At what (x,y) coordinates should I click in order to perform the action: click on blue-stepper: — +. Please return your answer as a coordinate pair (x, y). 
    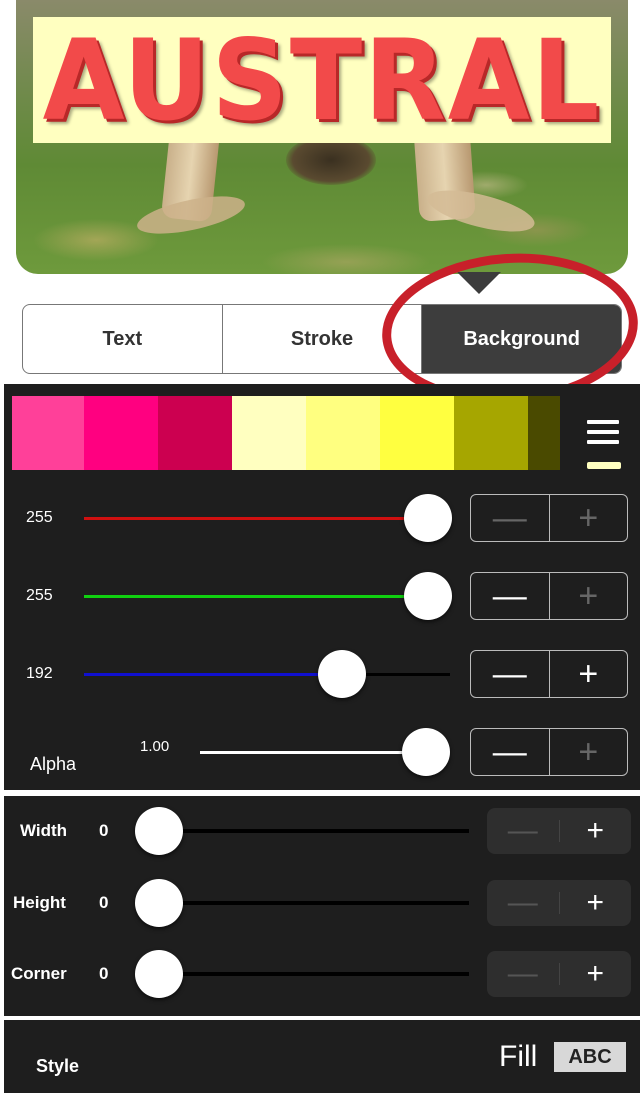
    Looking at the image, I should click on (549, 674).